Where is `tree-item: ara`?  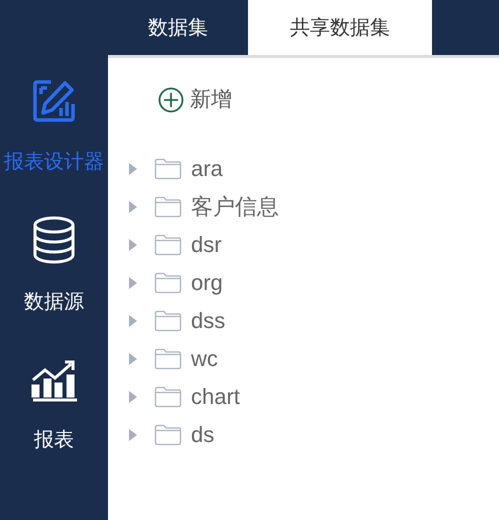 tree-item: ara is located at coordinates (313, 169).